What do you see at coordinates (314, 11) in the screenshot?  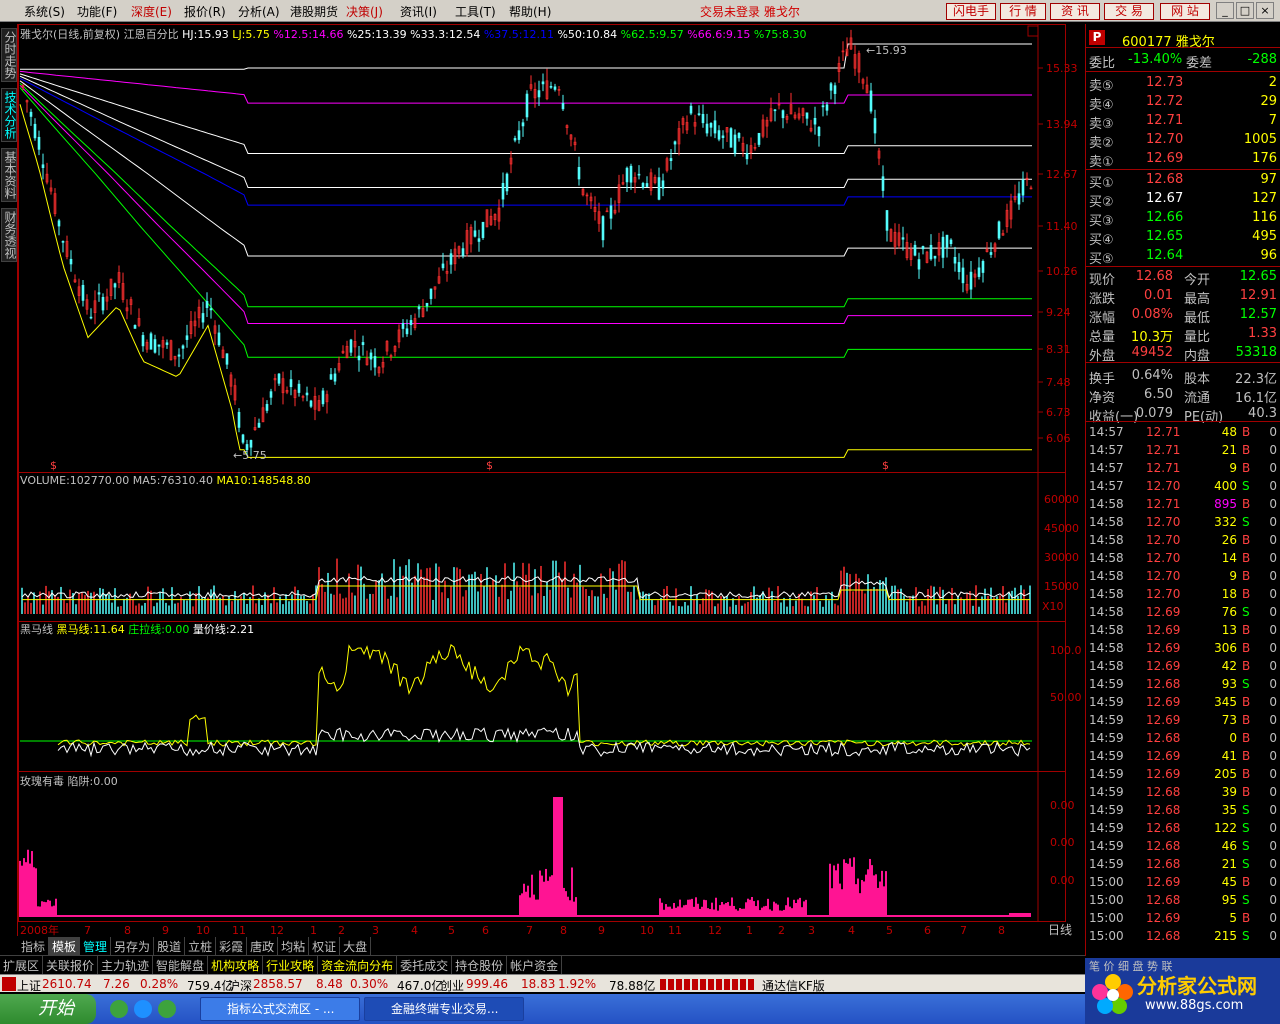 I see `menu-hk-futures: 港股期货` at bounding box center [314, 11].